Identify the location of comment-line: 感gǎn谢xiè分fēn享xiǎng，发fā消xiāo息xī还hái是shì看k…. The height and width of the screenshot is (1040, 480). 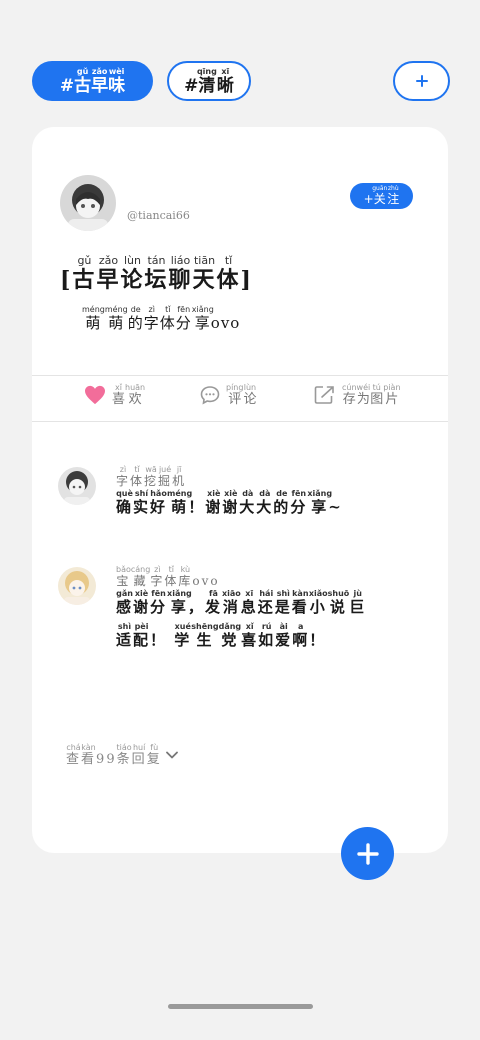
(241, 602).